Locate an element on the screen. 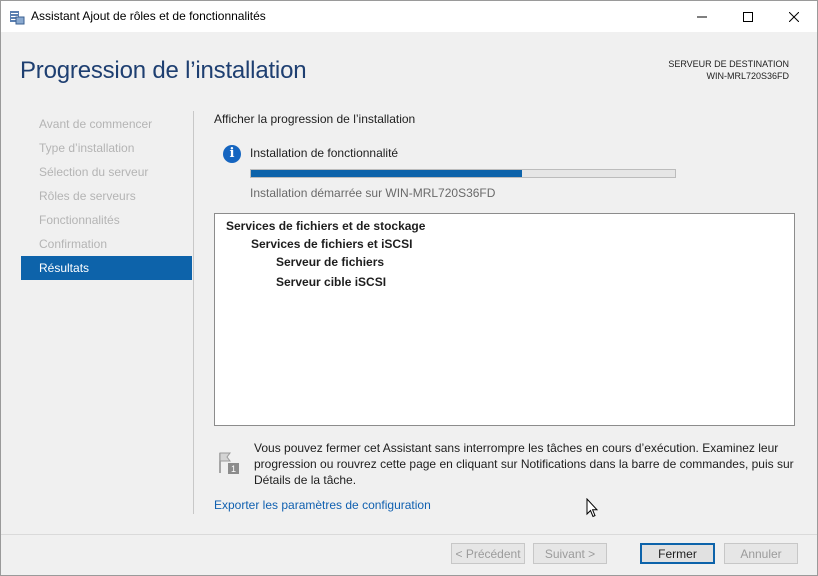  svg-text: 1 is located at coordinates (233, 469).